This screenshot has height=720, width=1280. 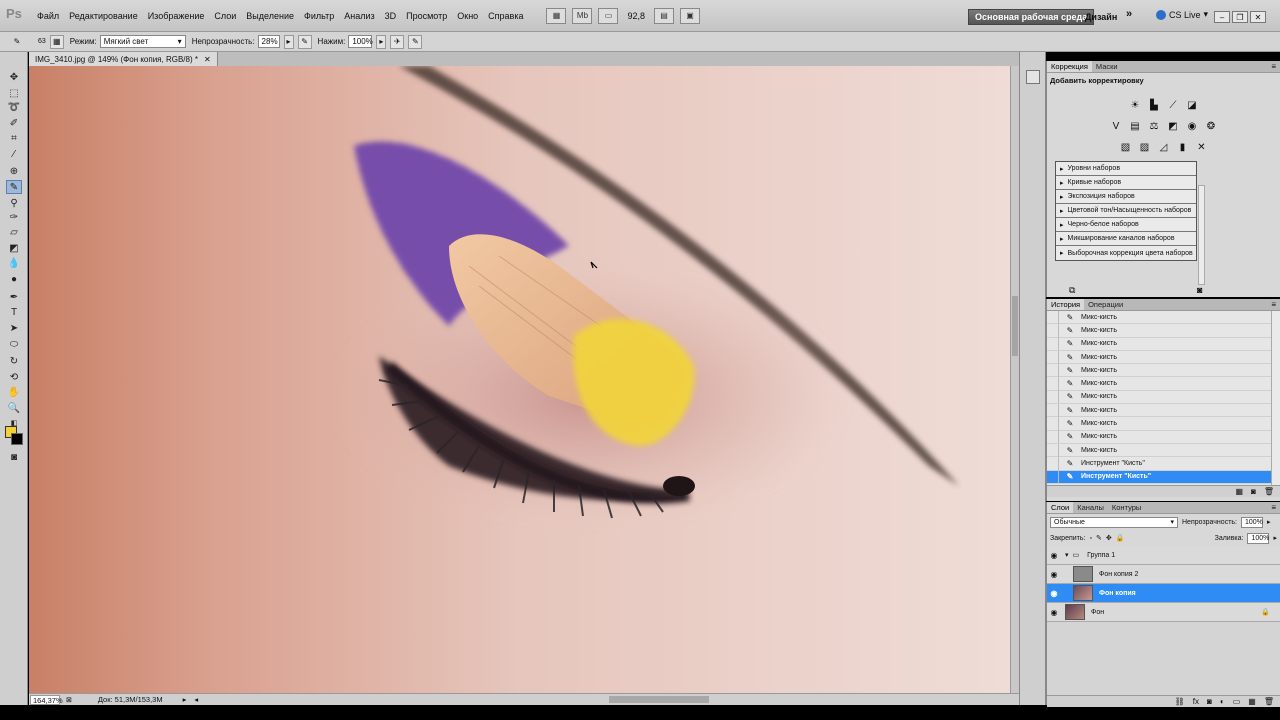 I want to click on new-document-from-state-icon: ▦, so click(x=1239, y=491).